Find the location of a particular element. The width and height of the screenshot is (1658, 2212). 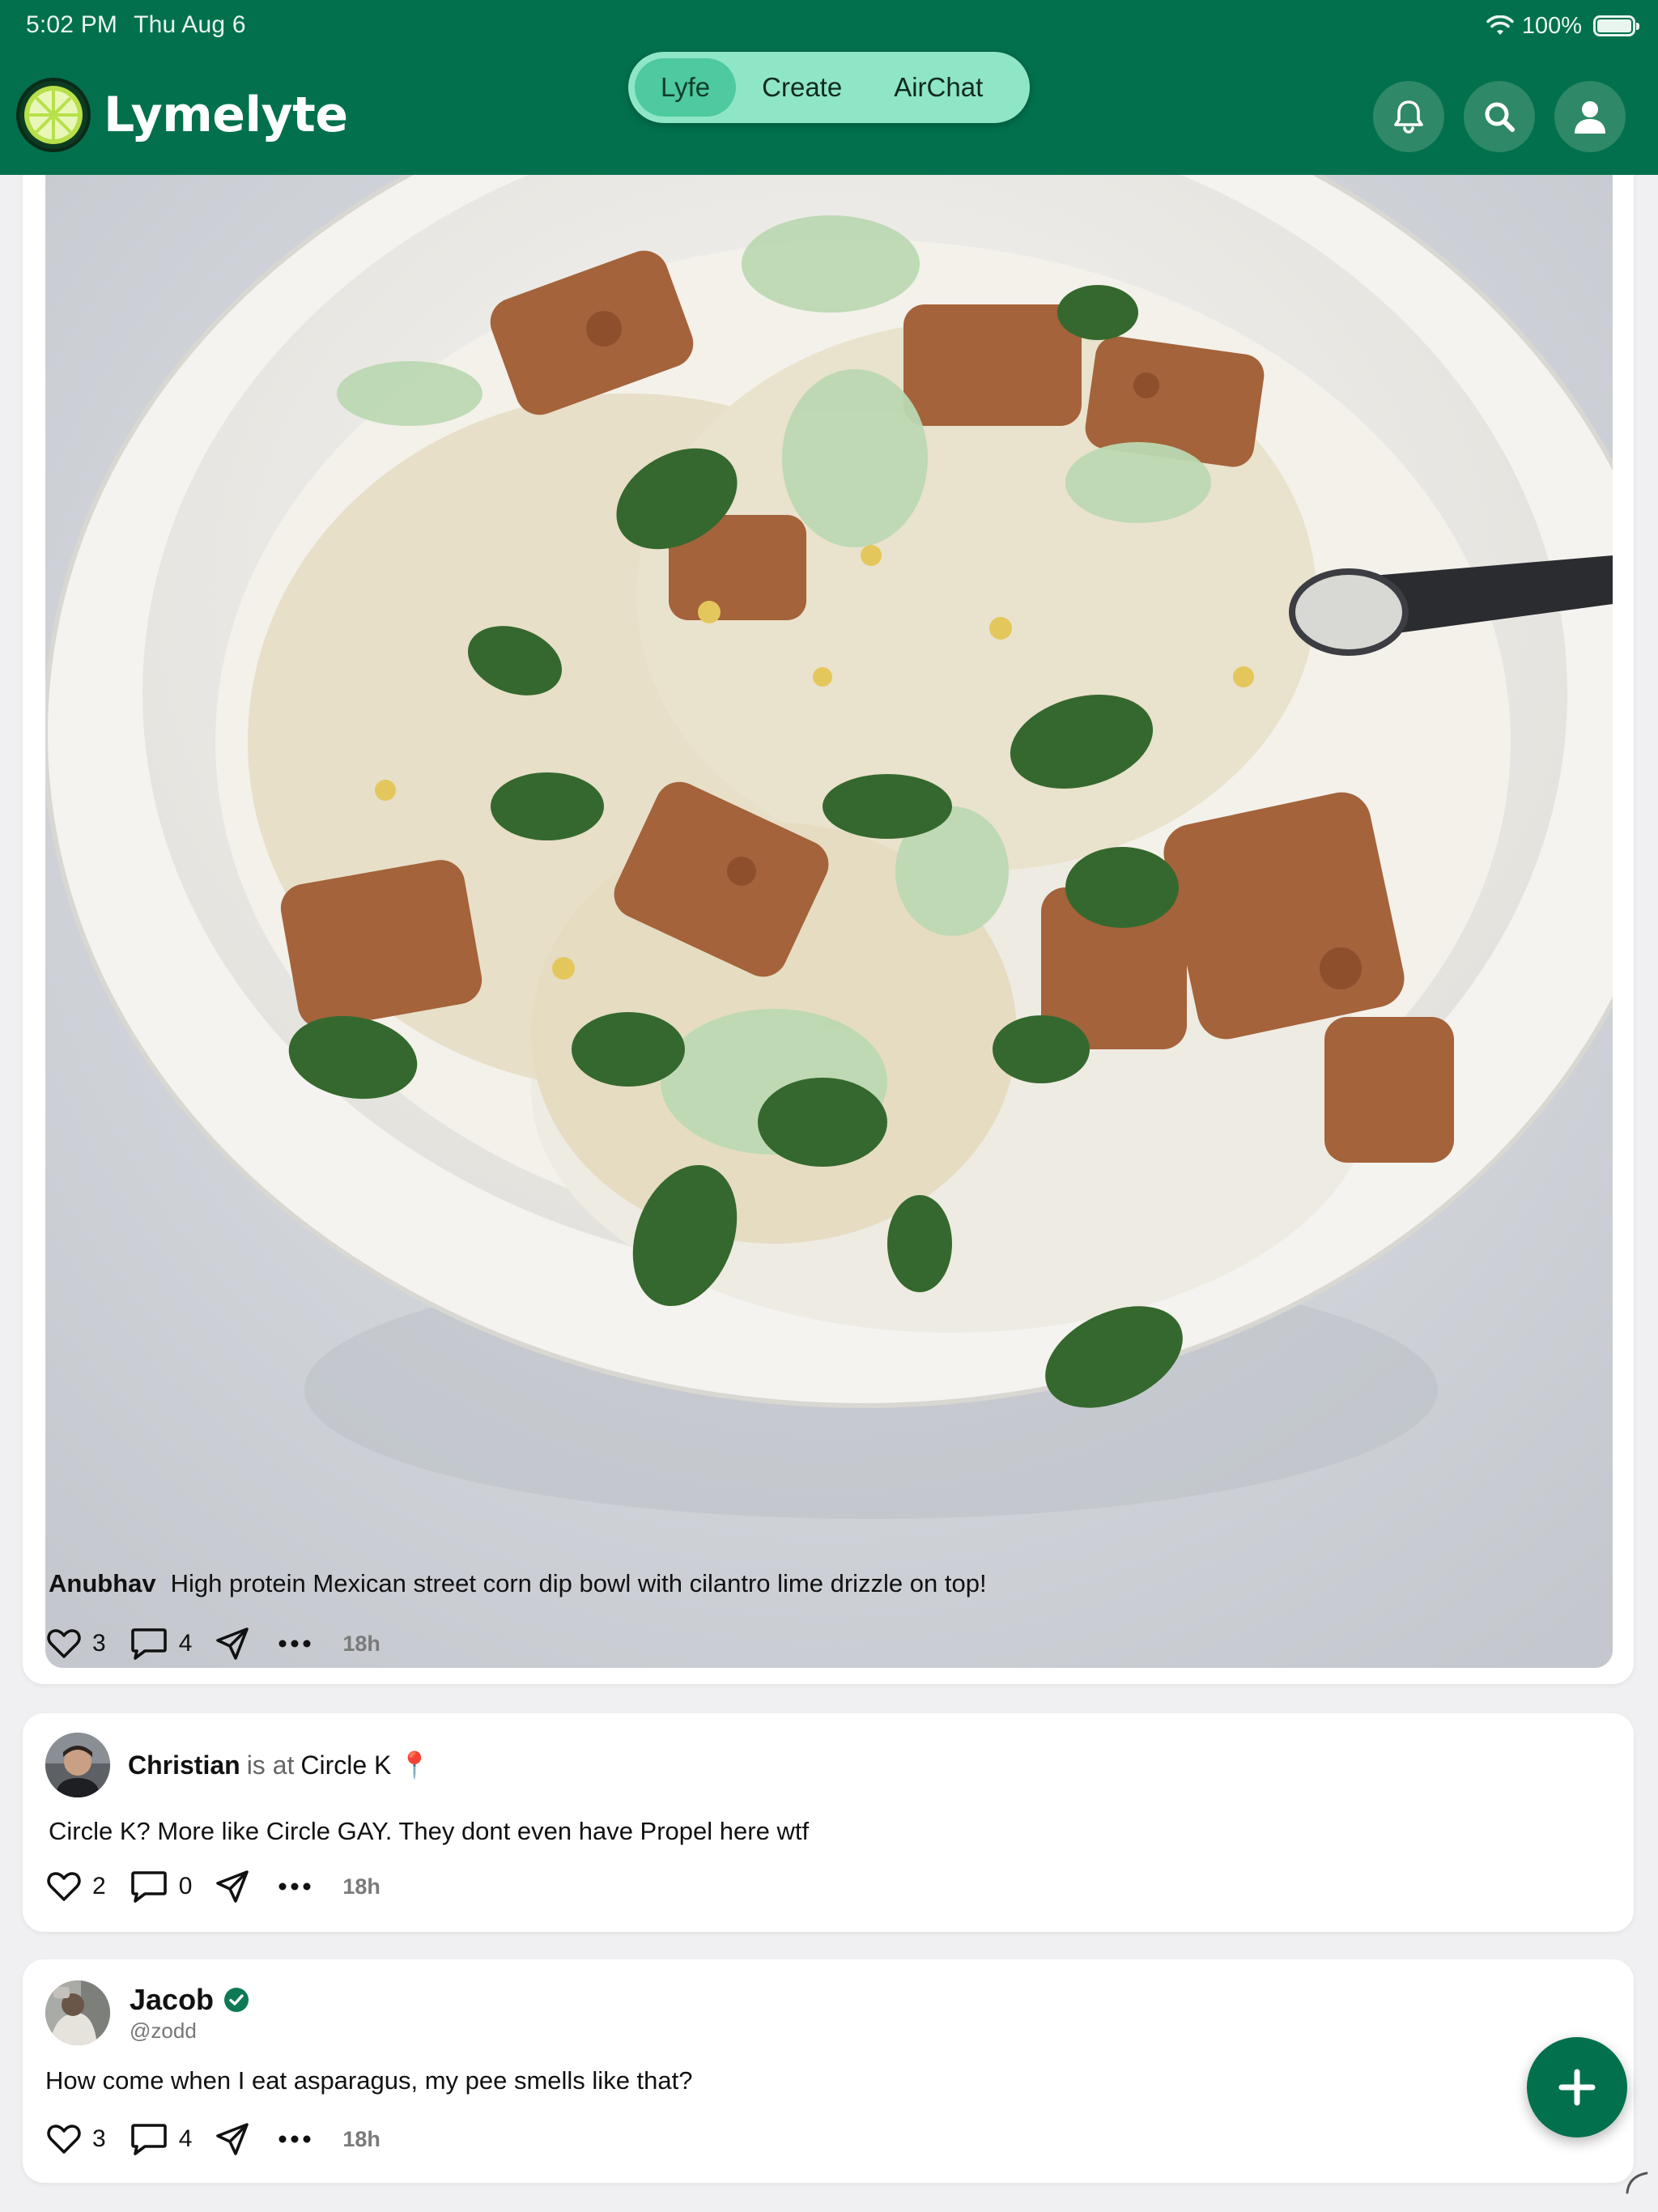

post-actions: 2 0 18h is located at coordinates (213, 1887).